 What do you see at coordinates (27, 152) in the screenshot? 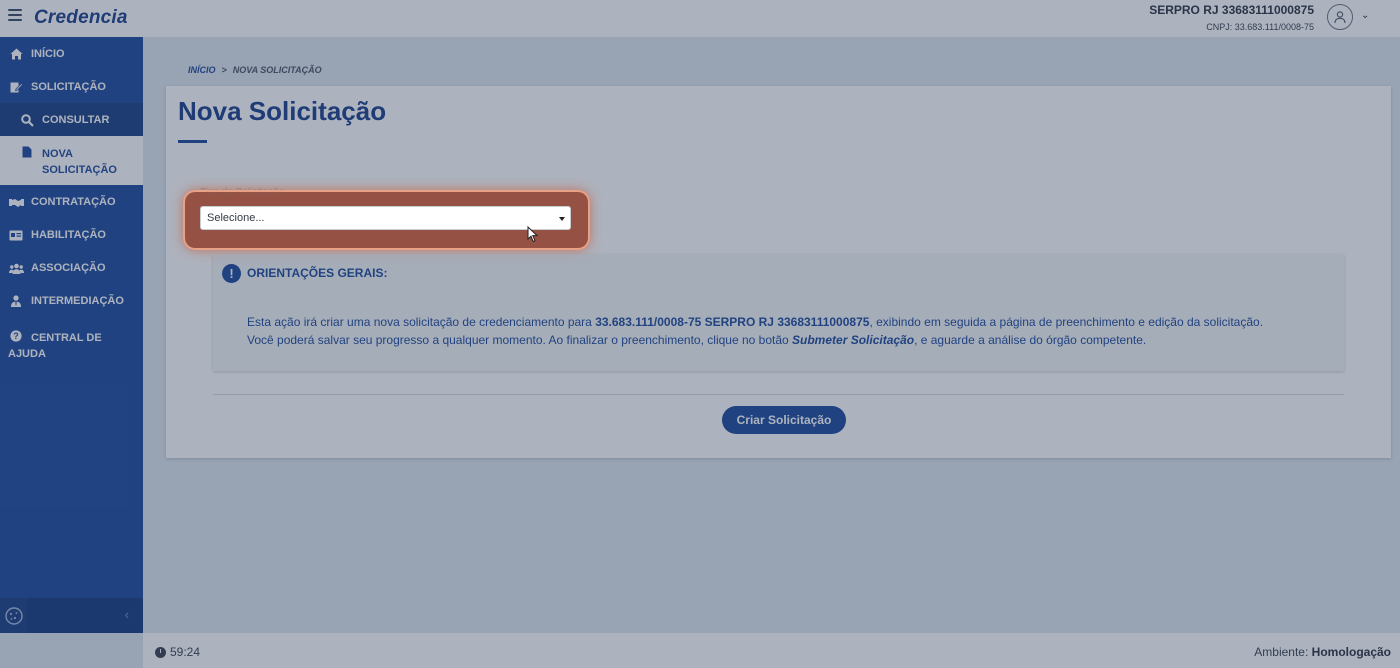
I see `file-icon` at bounding box center [27, 152].